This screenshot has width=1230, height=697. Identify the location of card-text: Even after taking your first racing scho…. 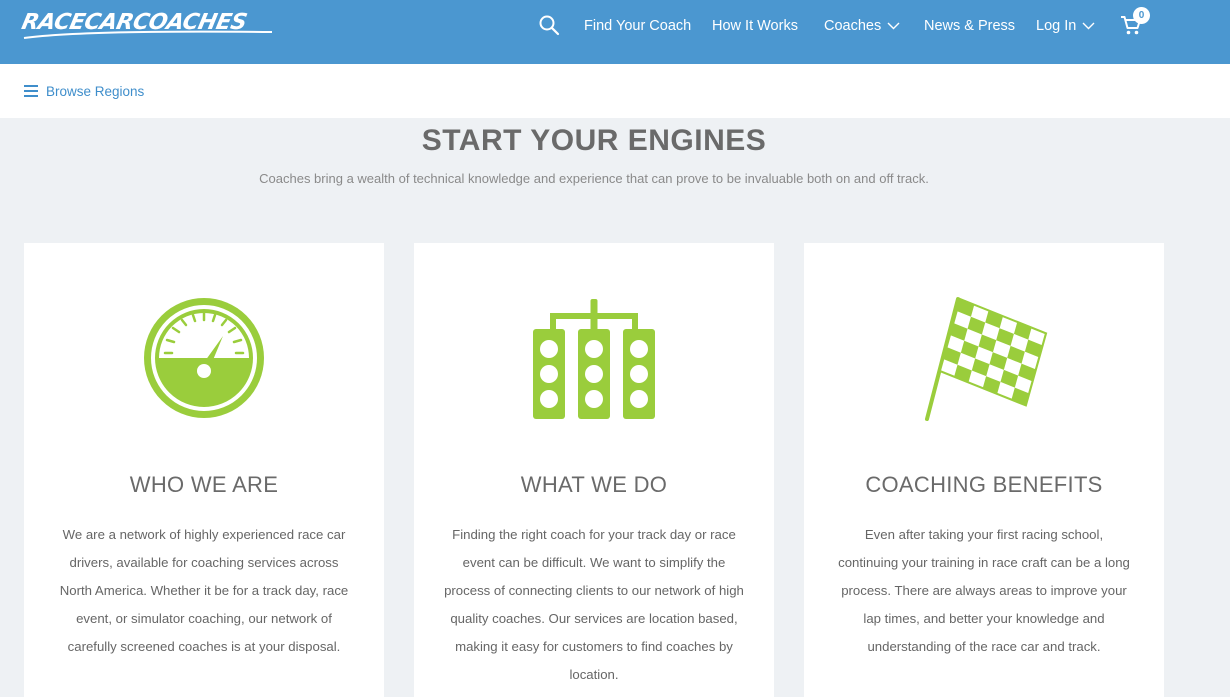
(984, 590).